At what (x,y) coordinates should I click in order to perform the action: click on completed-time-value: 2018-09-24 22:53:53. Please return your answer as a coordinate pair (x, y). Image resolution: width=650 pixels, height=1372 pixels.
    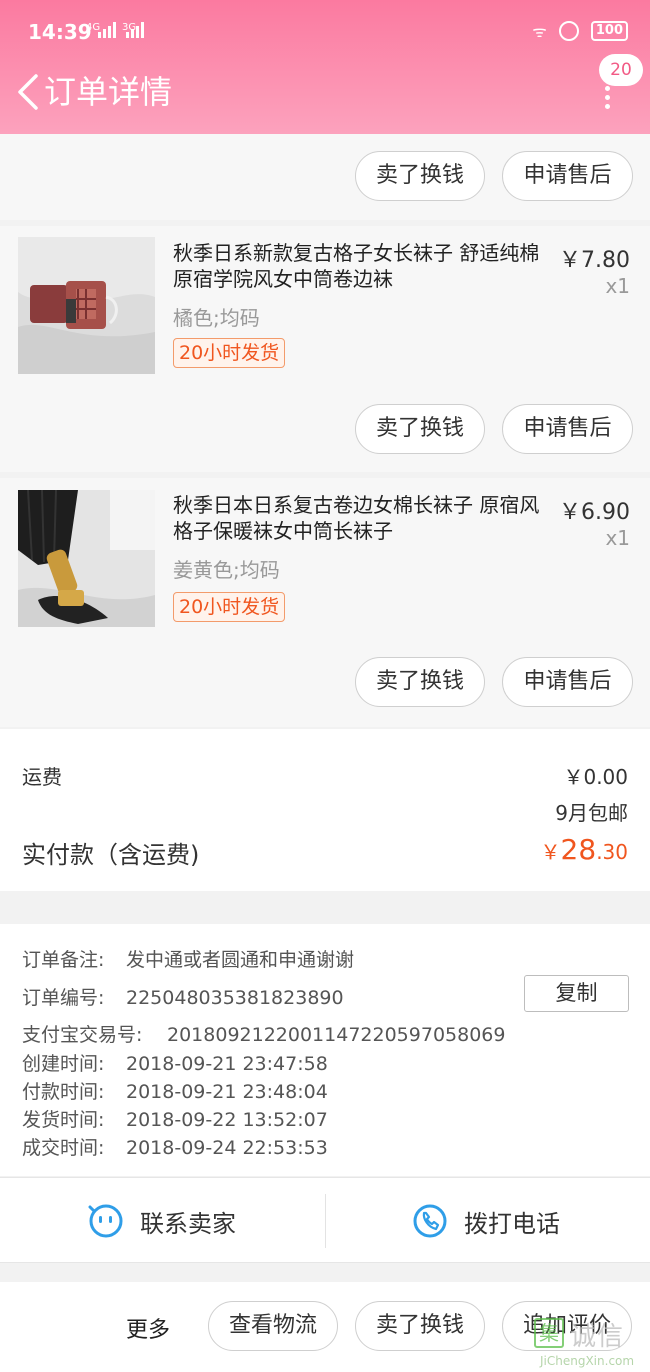
    Looking at the image, I should click on (227, 1148).